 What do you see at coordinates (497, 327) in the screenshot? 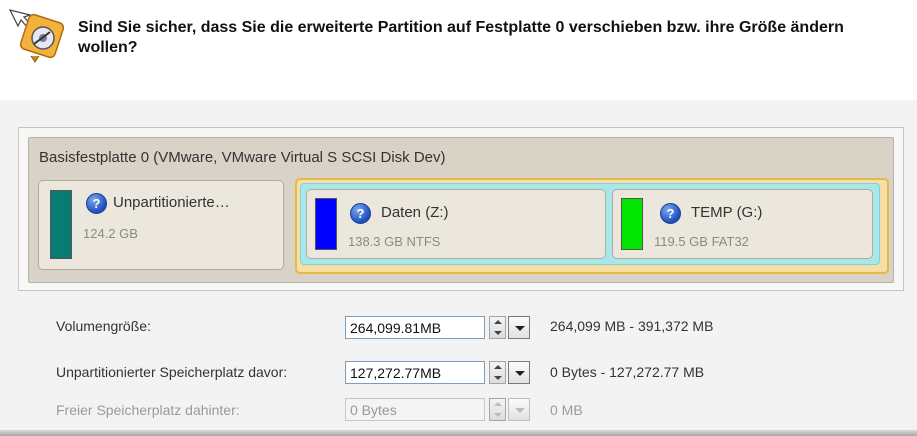
I see `volume-size-spinner` at bounding box center [497, 327].